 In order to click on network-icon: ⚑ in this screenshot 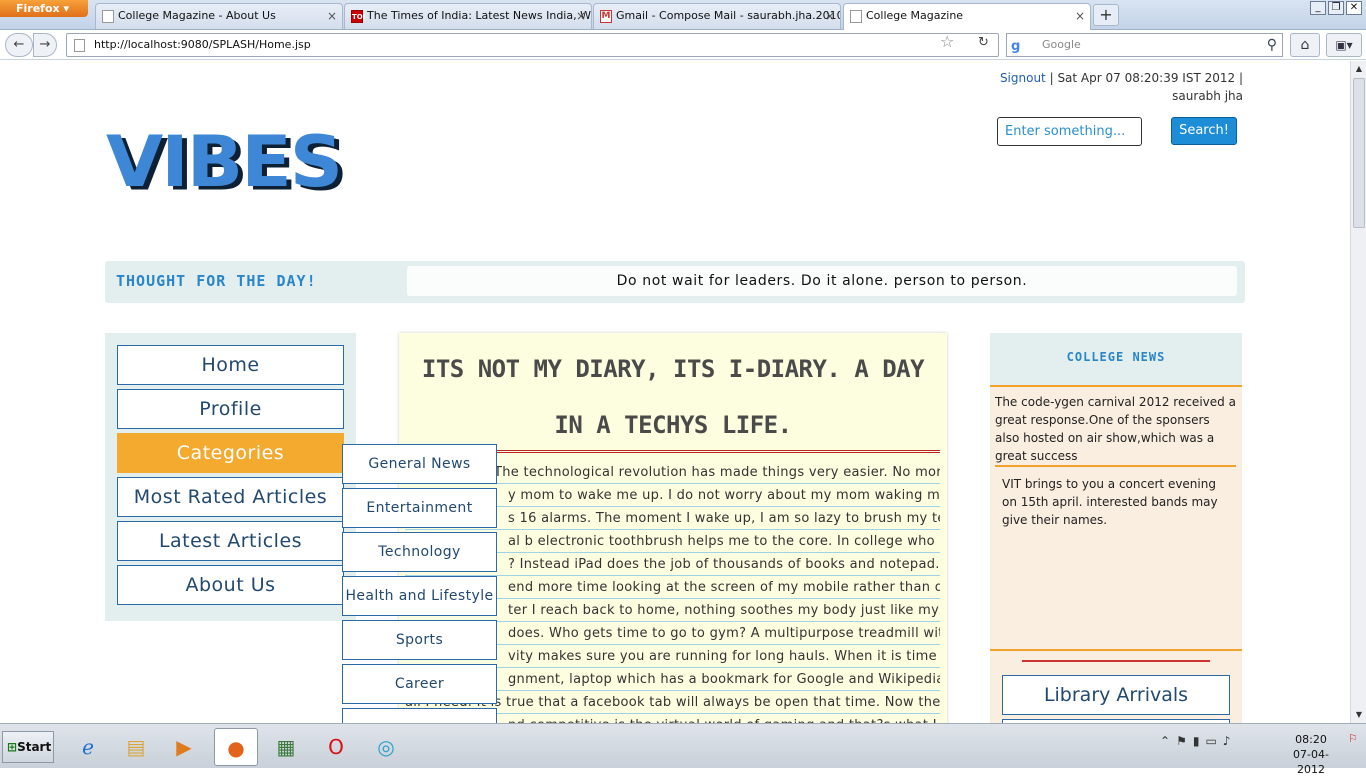, I will do `click(1184, 741)`.